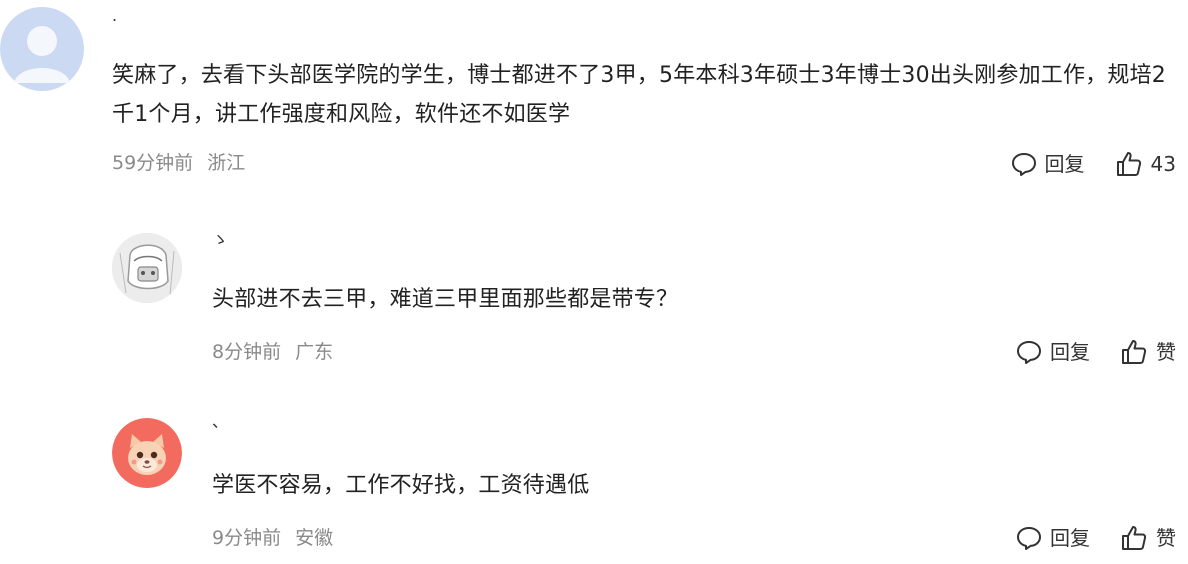 This screenshot has height=564, width=1188. What do you see at coordinates (1093, 164) in the screenshot?
I see `comment-actions: 回复 43` at bounding box center [1093, 164].